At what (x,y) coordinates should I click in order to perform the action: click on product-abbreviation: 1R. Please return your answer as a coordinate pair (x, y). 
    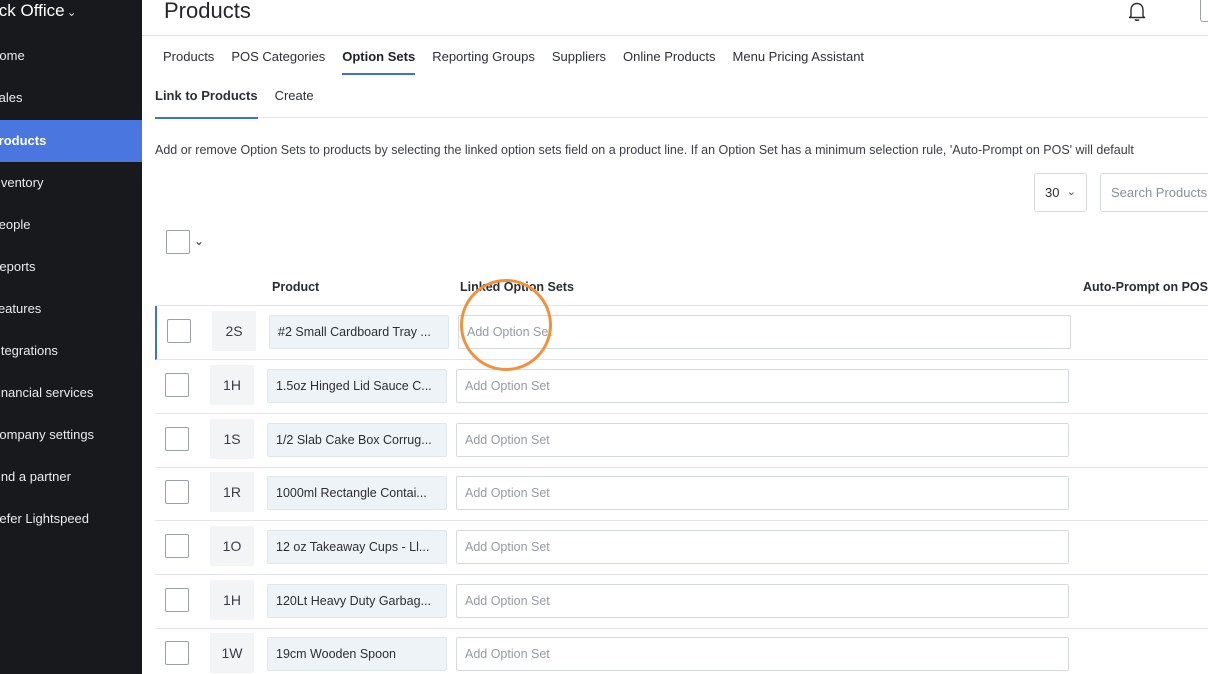
    Looking at the image, I should click on (232, 492).